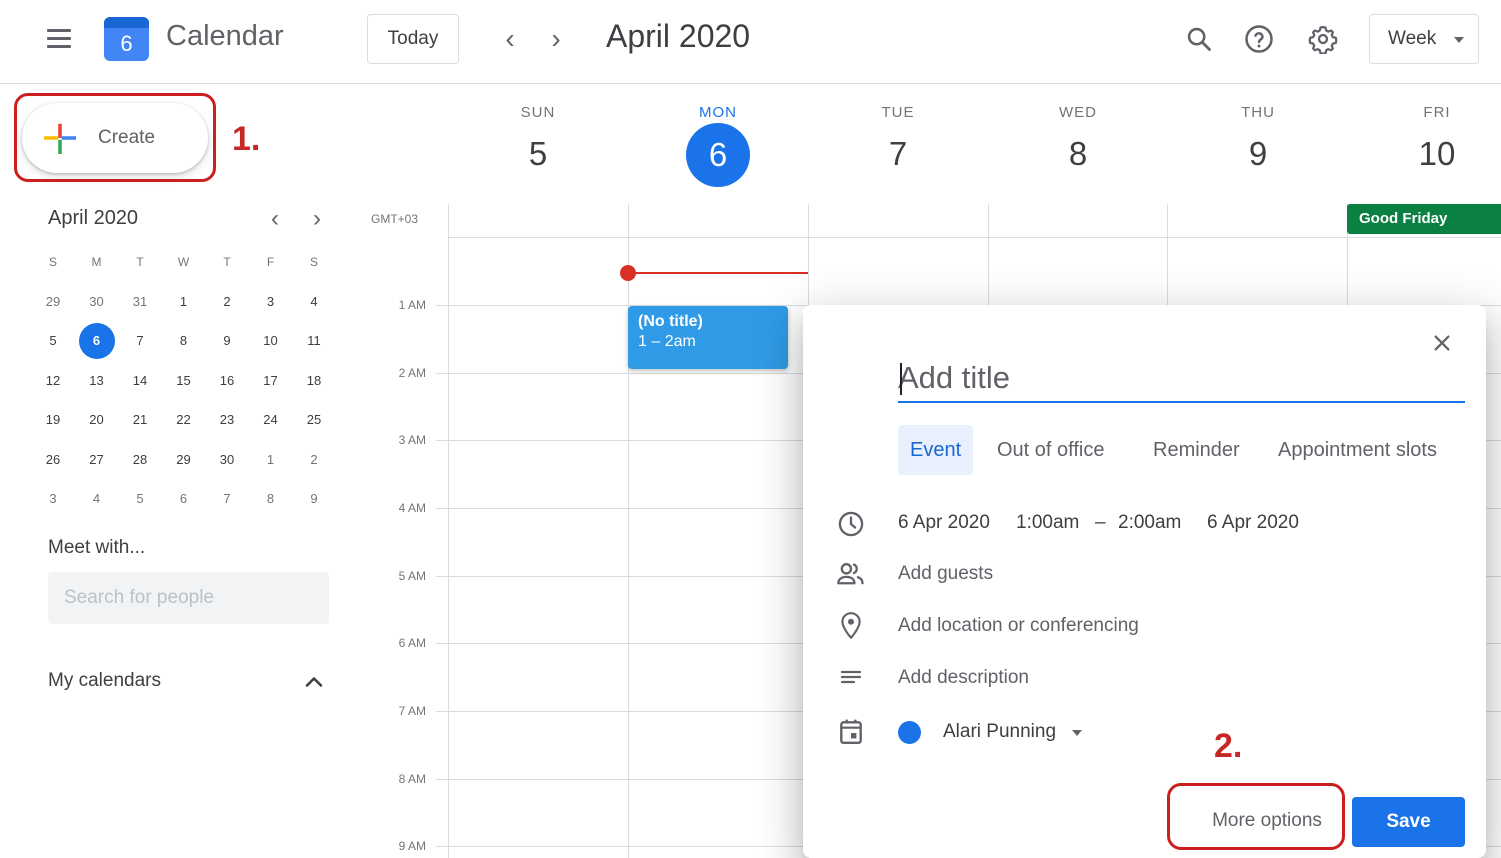  What do you see at coordinates (126, 43) in the screenshot?
I see `logo-day: 6` at bounding box center [126, 43].